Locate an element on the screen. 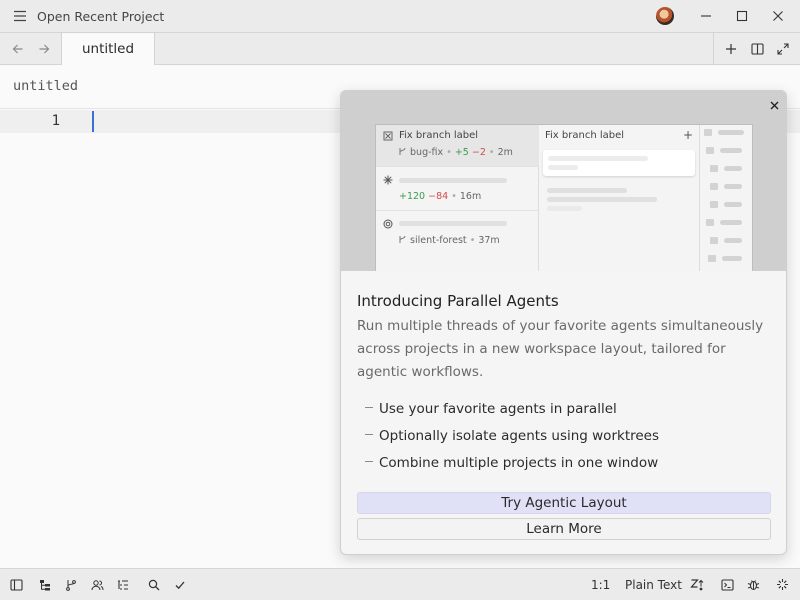 This screenshot has height=600, width=800. plus-icon is located at coordinates (731, 48).